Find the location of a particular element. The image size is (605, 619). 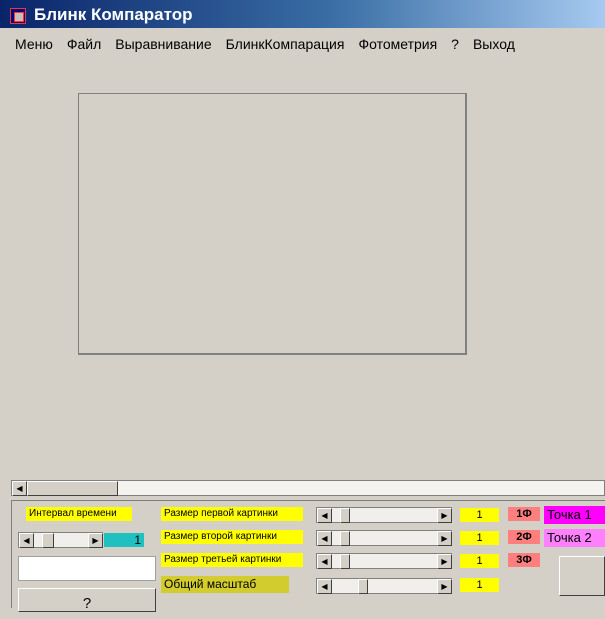

second-size-slider: ◀ ▶ is located at coordinates (384, 538).